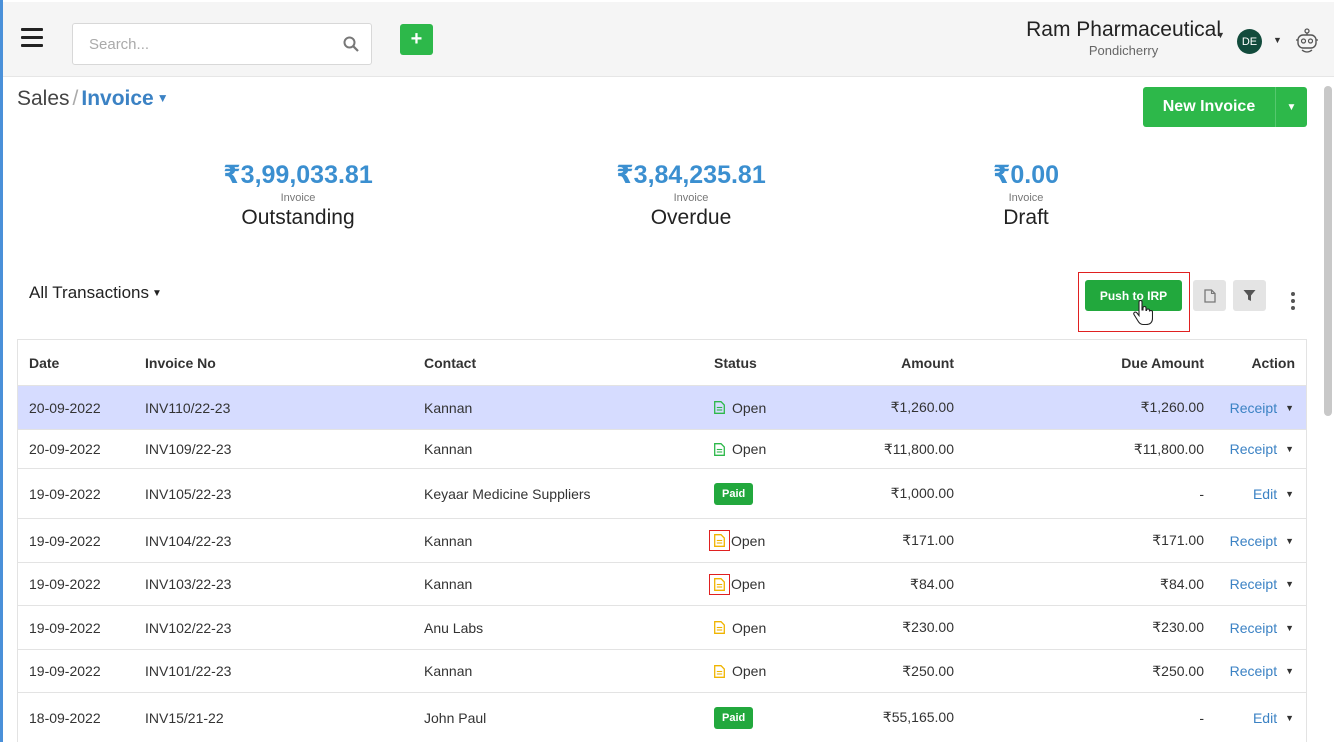  What do you see at coordinates (188, 407) in the screenshot?
I see `cell-invoice-no: INV110/22-23` at bounding box center [188, 407].